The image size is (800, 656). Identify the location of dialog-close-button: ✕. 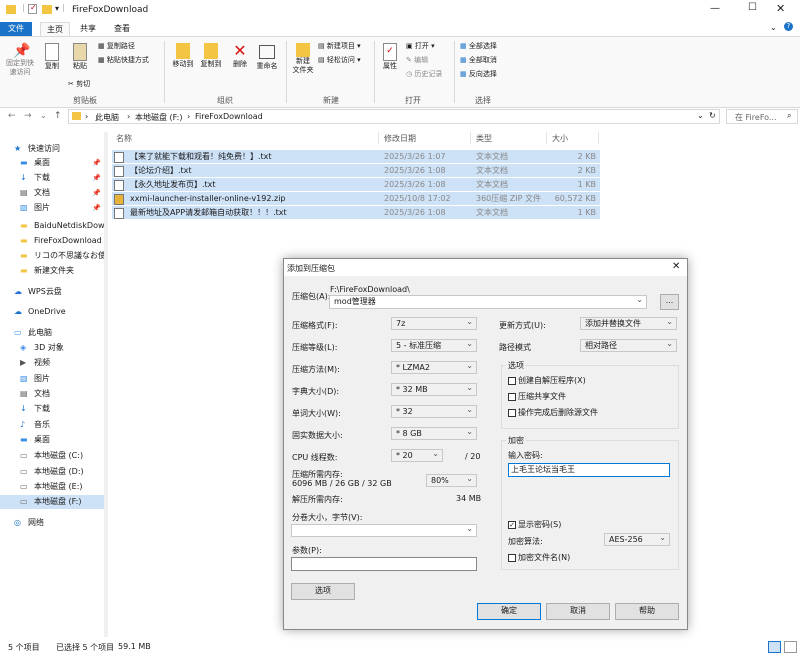
(676, 266).